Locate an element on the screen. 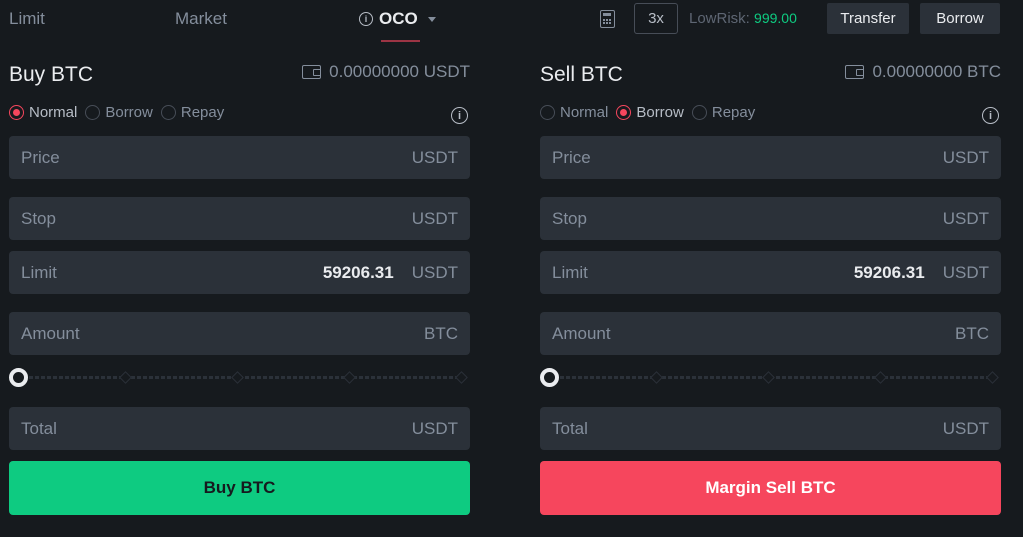 The image size is (1023, 537). sell-mode-group: Normal Borrow Repay is located at coordinates (647, 112).